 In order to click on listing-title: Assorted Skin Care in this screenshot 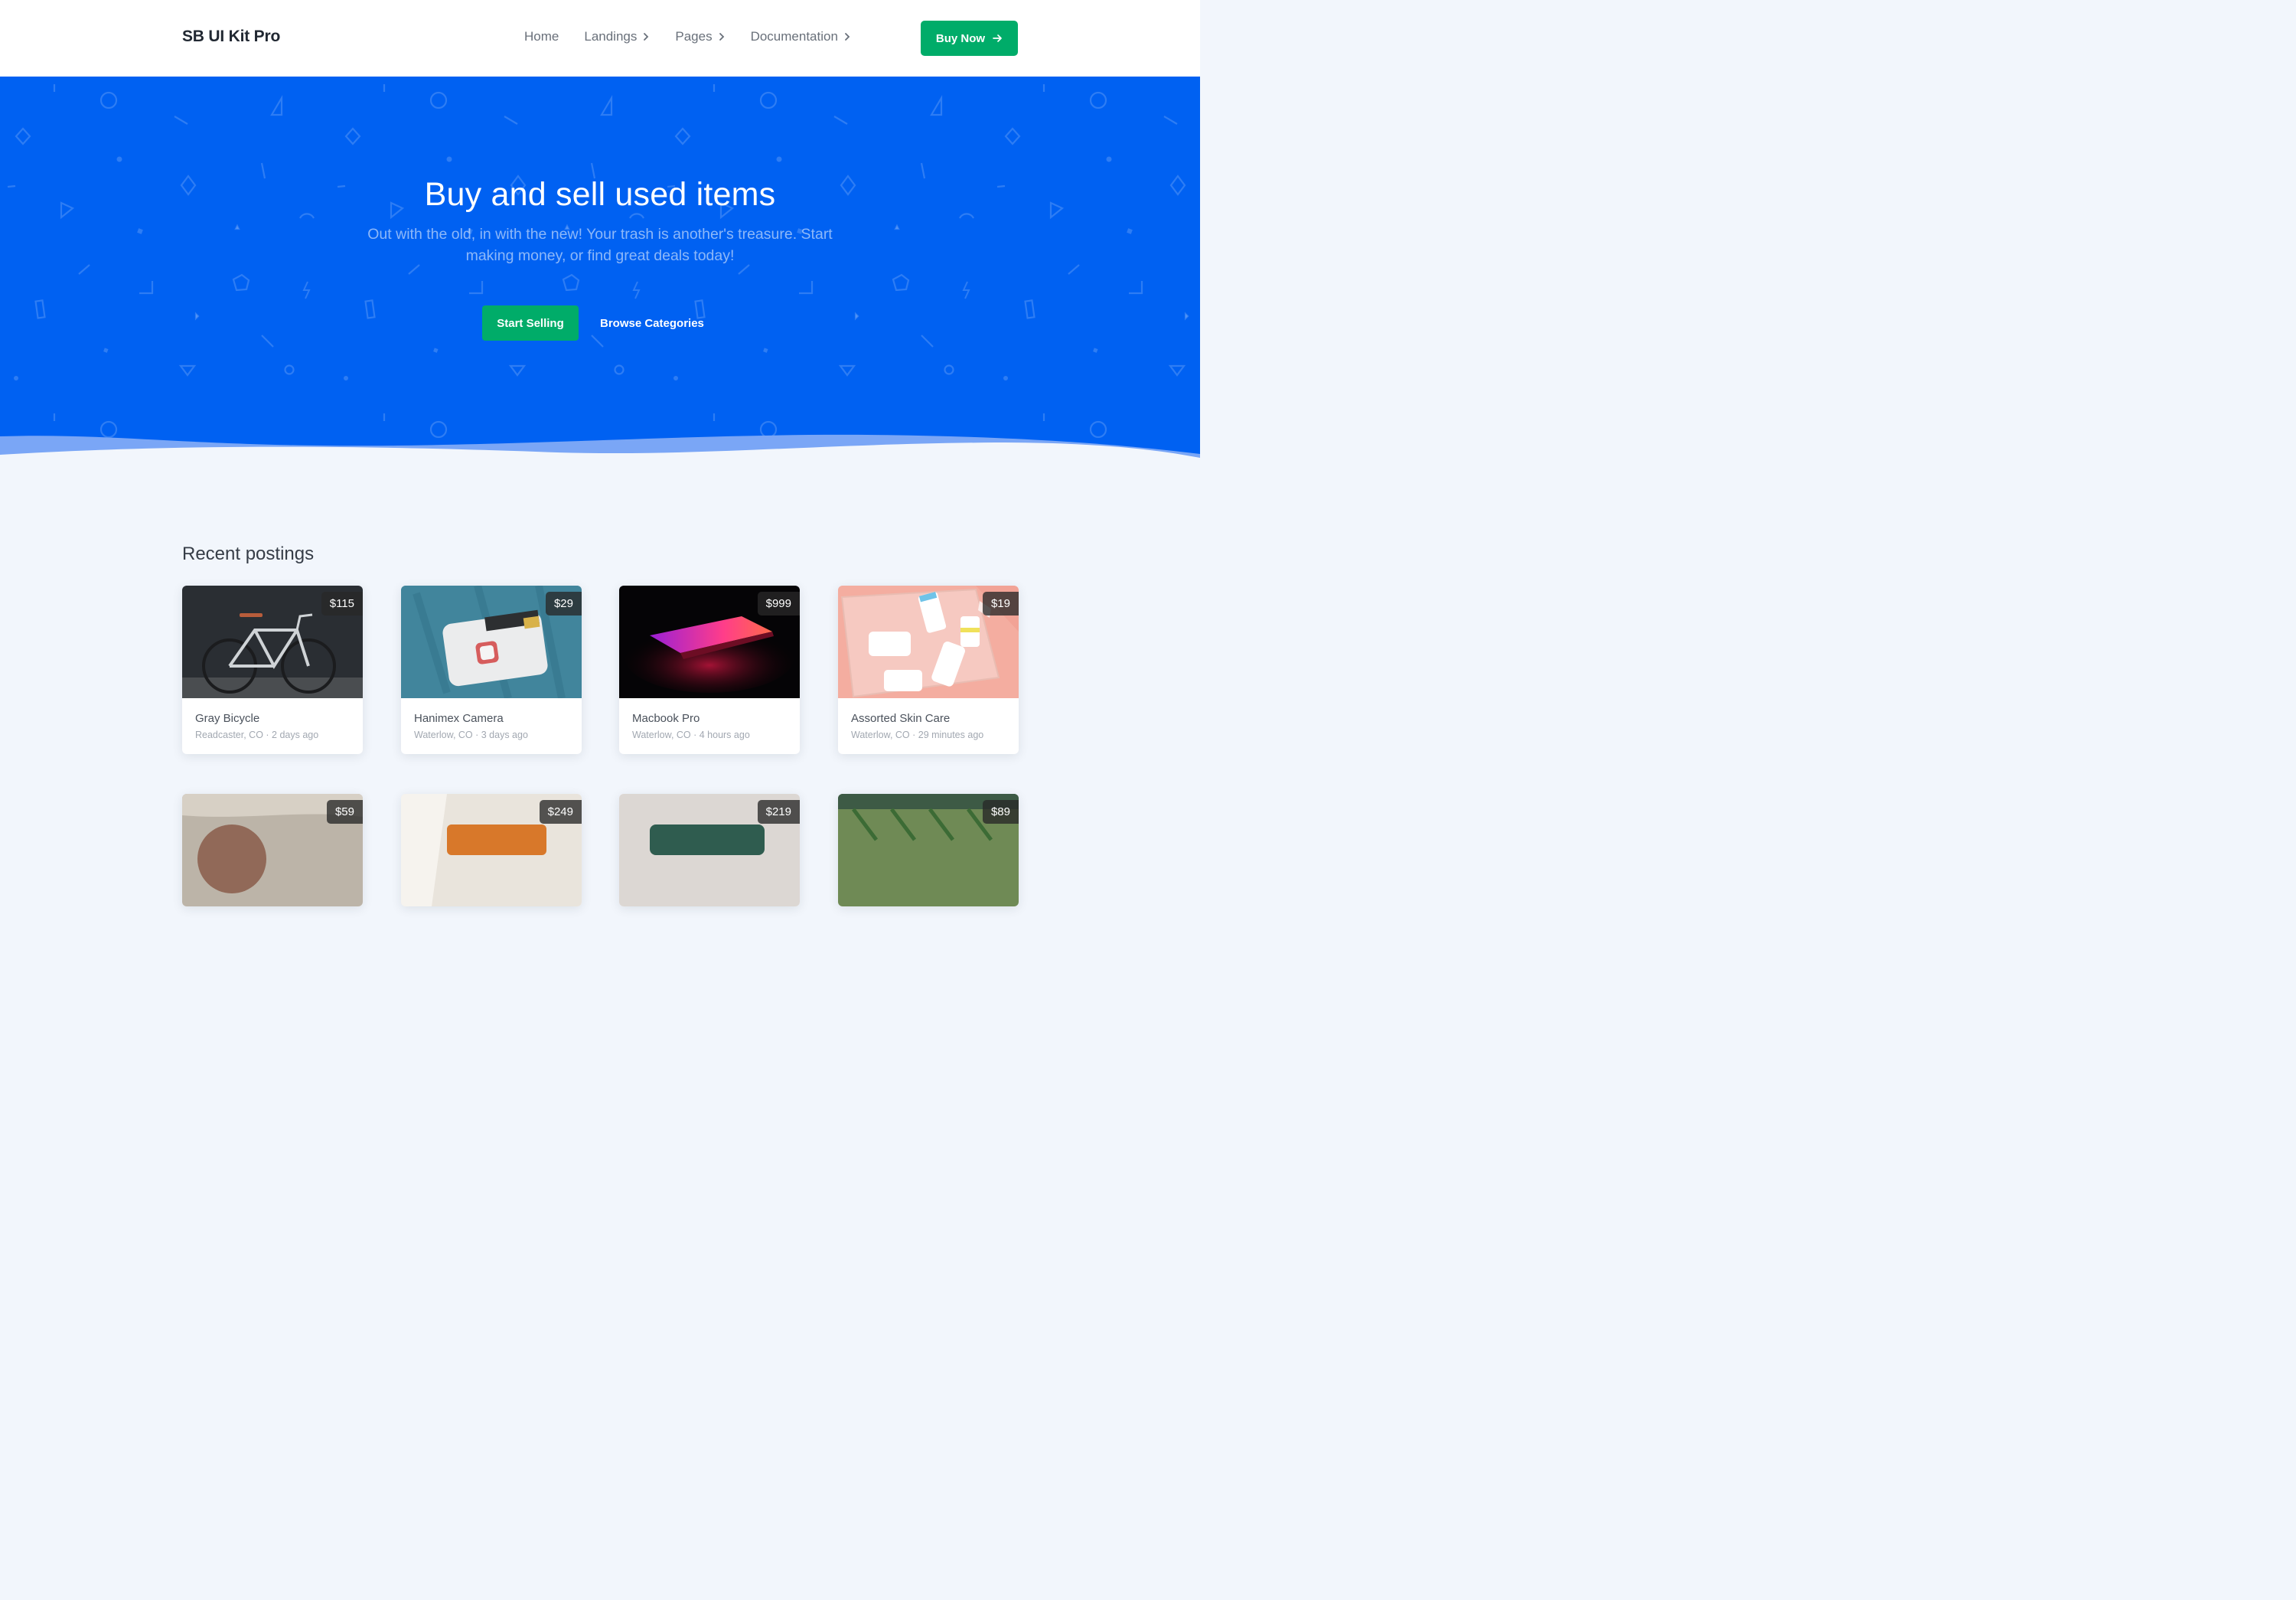, I will do `click(901, 718)`.